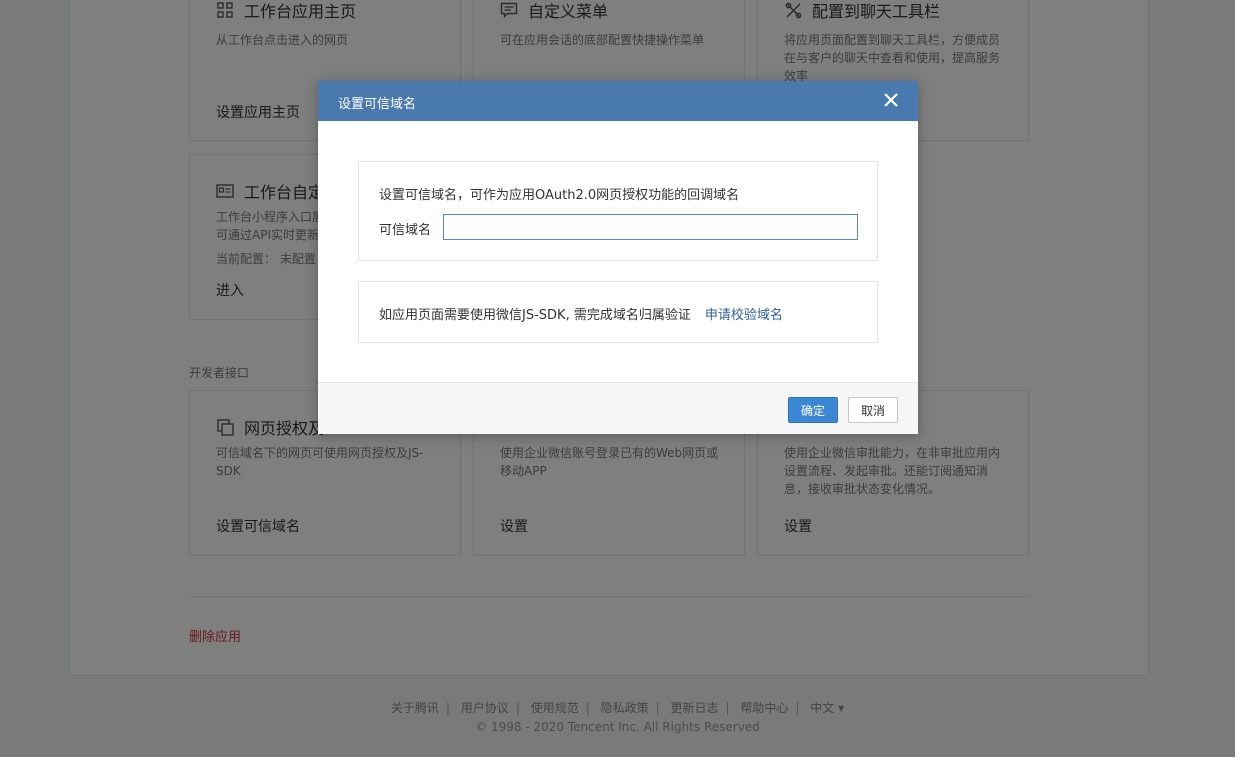 This screenshot has width=1235, height=757. What do you see at coordinates (377, 104) in the screenshot?
I see `dialog-title: 设置可信域名` at bounding box center [377, 104].